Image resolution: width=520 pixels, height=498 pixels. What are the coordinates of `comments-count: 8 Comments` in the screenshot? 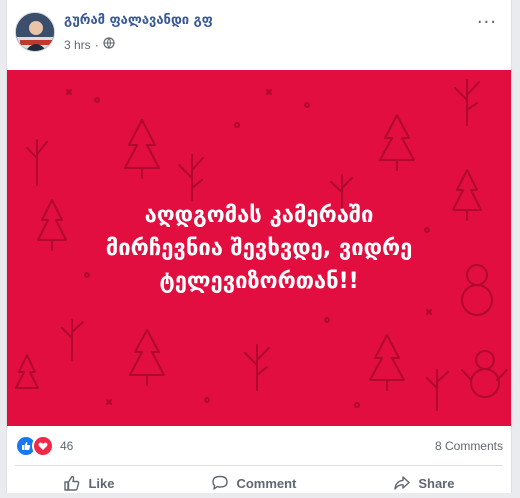 It's located at (469, 446).